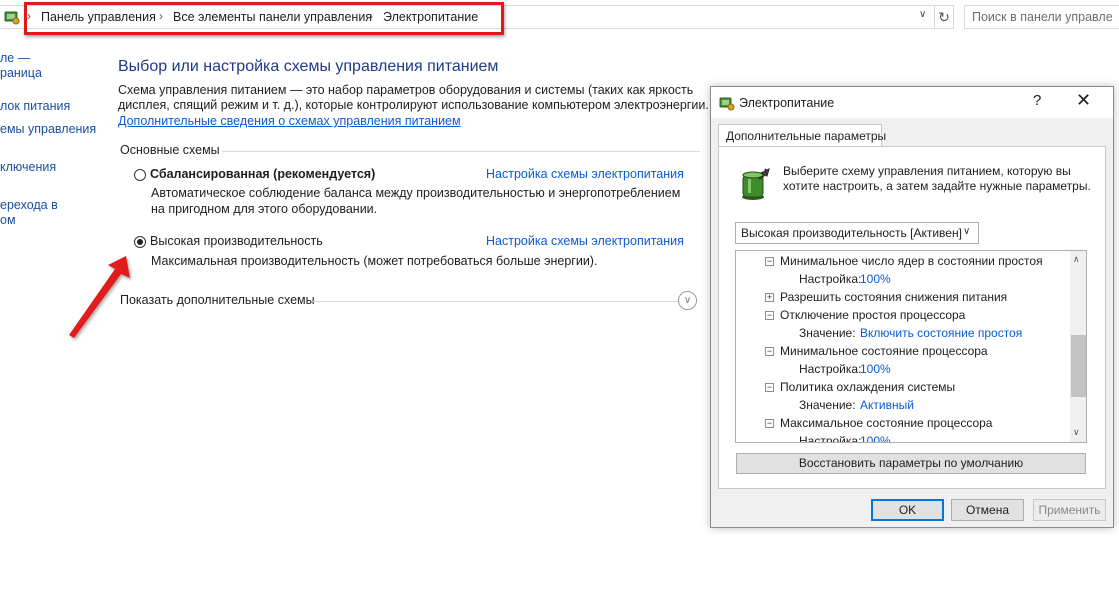  What do you see at coordinates (35, 106) in the screenshot?
I see `left-nav-item: лок питания` at bounding box center [35, 106].